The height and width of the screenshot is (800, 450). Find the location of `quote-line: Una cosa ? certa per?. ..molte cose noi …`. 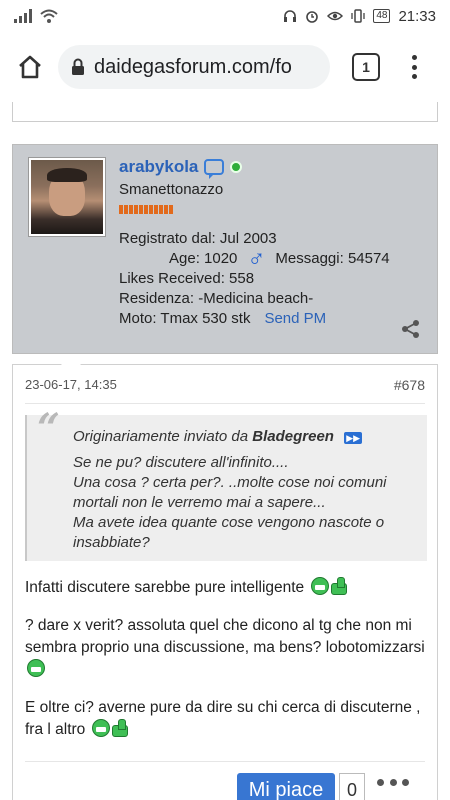

quote-line: Una cosa ? certa per?. ..molte cose noi … is located at coordinates (230, 492).